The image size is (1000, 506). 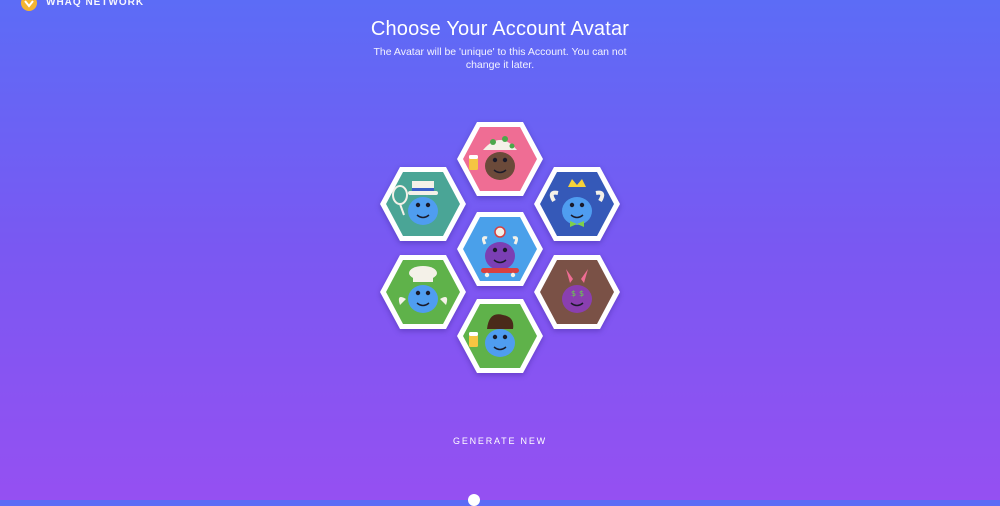 I want to click on logo-icon, so click(x=29, y=6).